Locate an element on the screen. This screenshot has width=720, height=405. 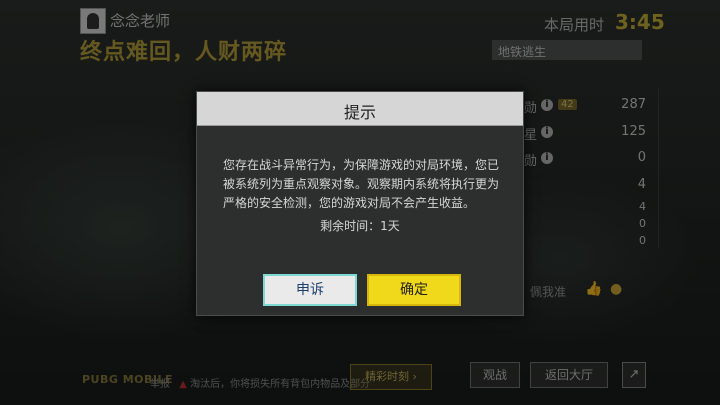
dialog-header: 提示 is located at coordinates (360, 109).